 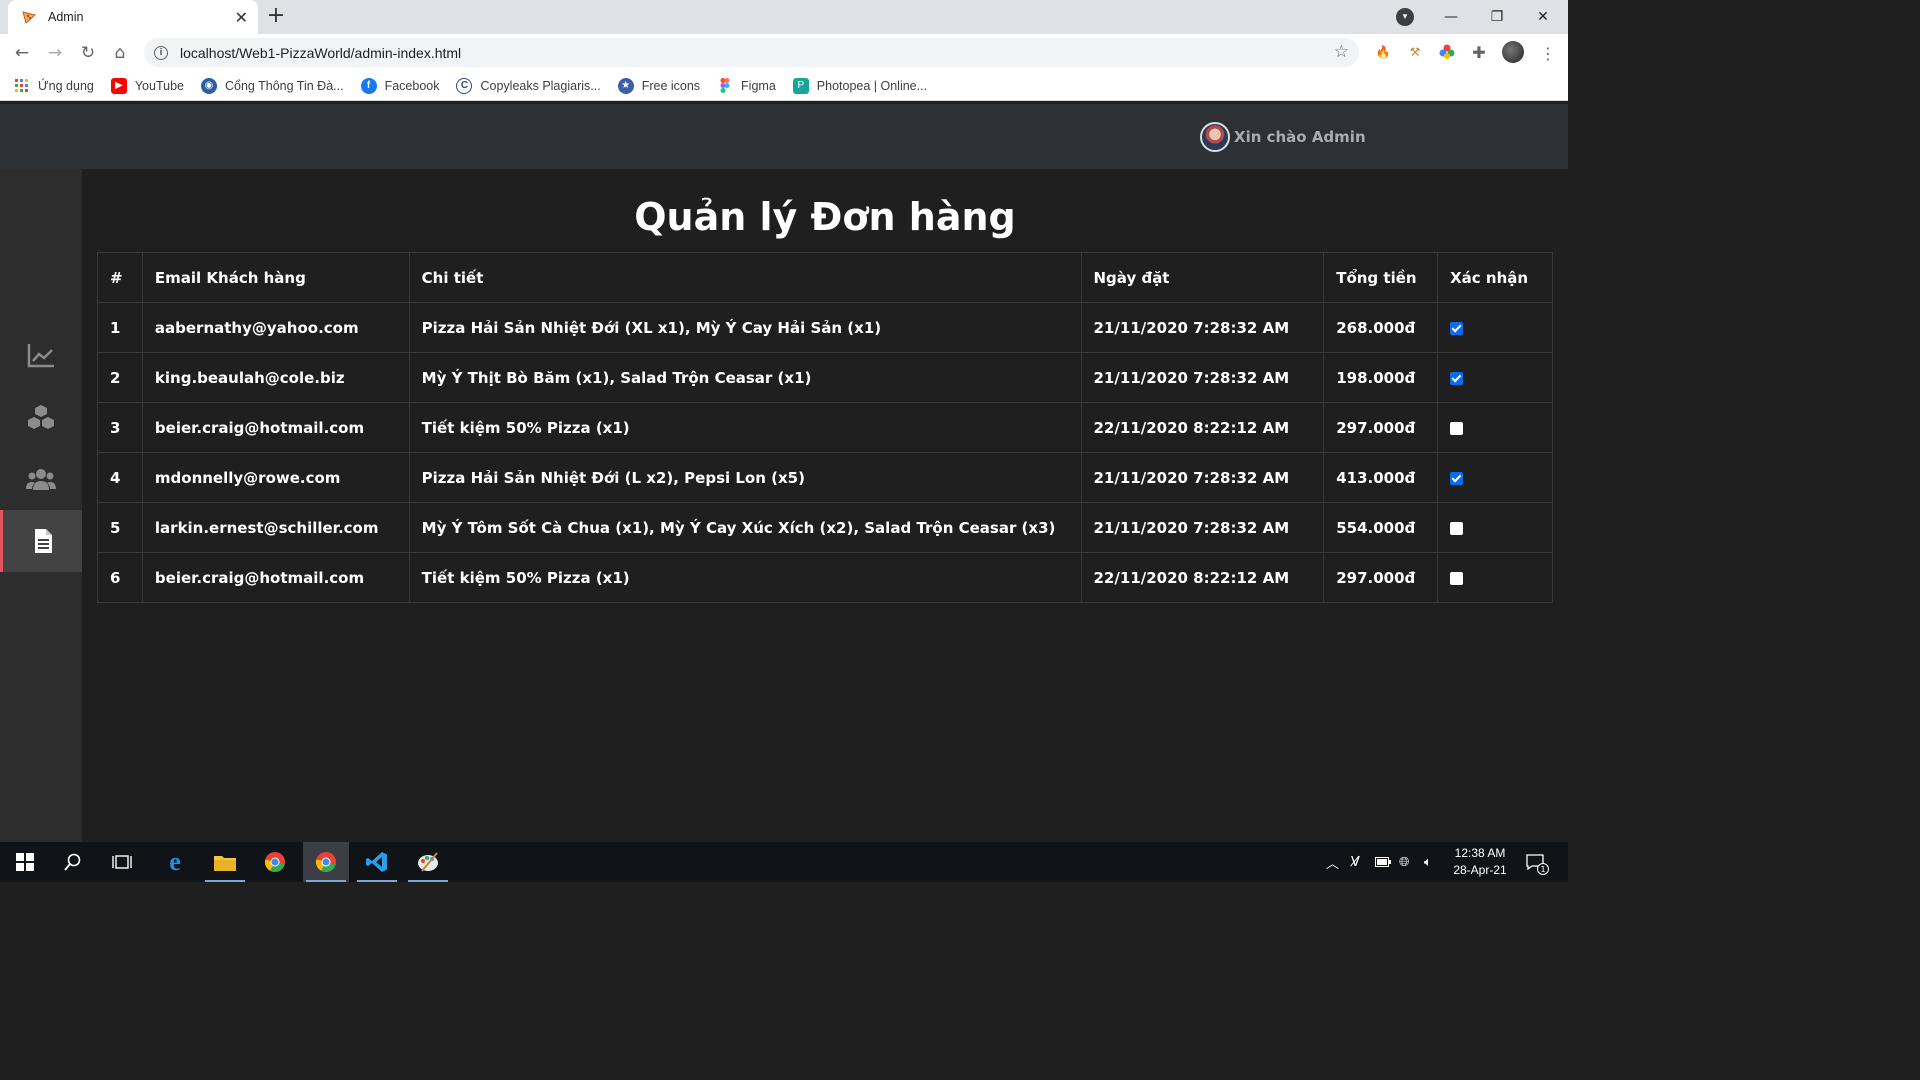 I want to click on greeting-text: Xin chào Admin, so click(x=1300, y=137).